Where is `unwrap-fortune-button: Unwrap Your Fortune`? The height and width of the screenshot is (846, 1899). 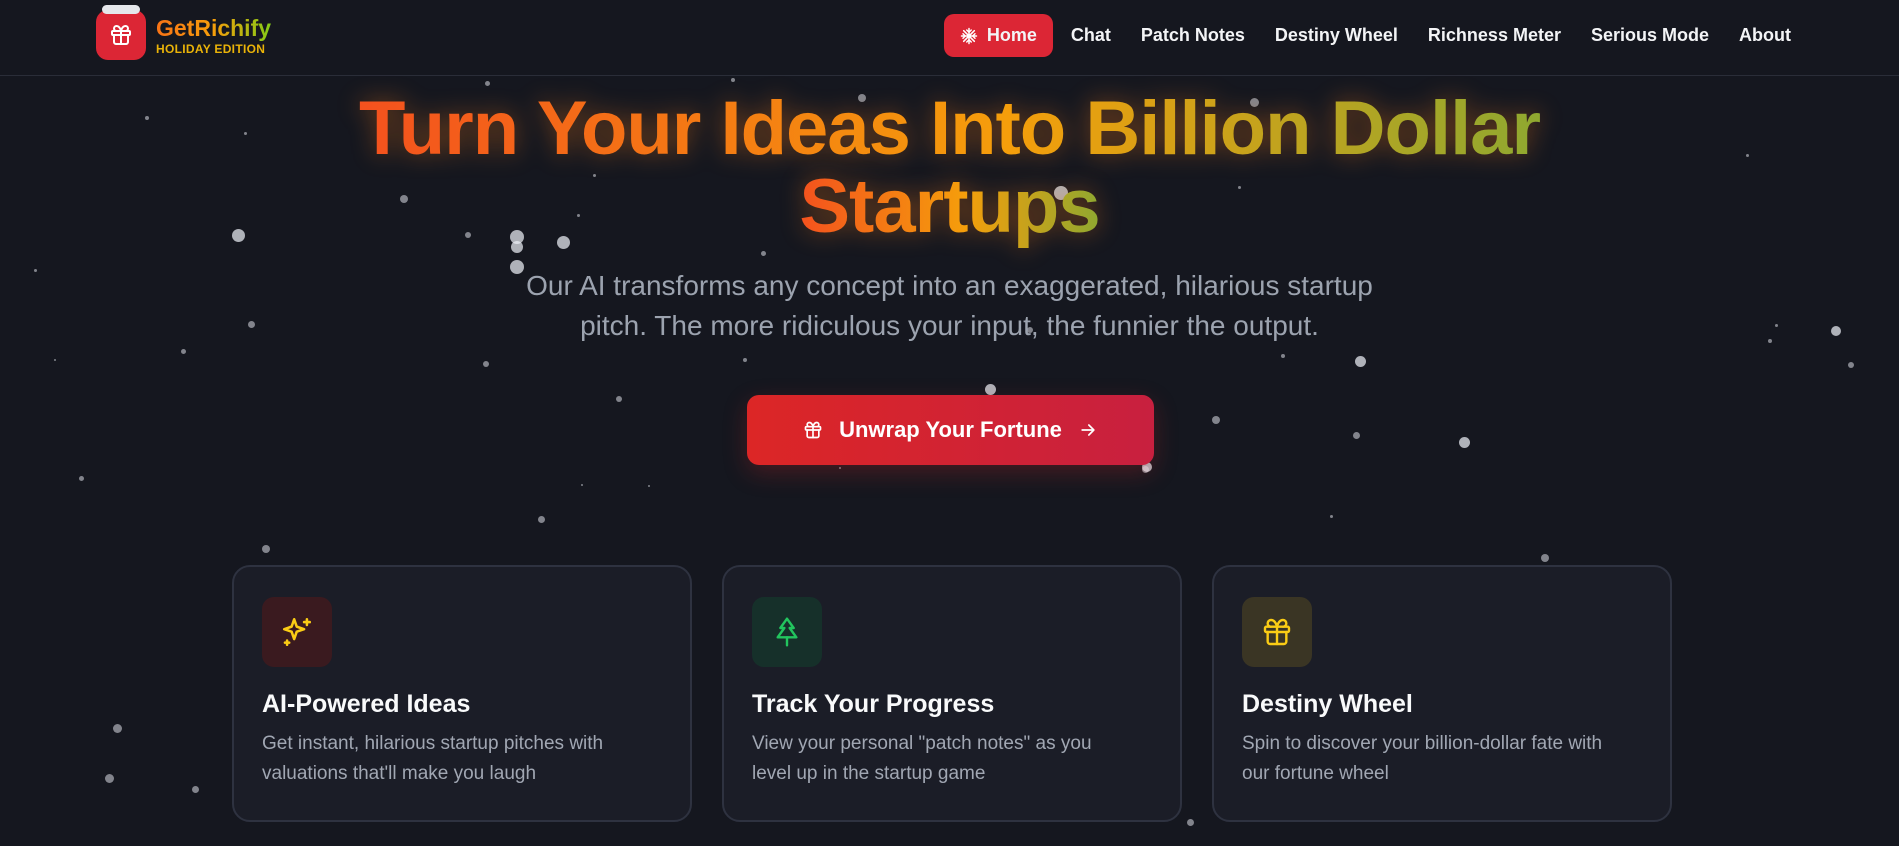 unwrap-fortune-button: Unwrap Your Fortune is located at coordinates (950, 430).